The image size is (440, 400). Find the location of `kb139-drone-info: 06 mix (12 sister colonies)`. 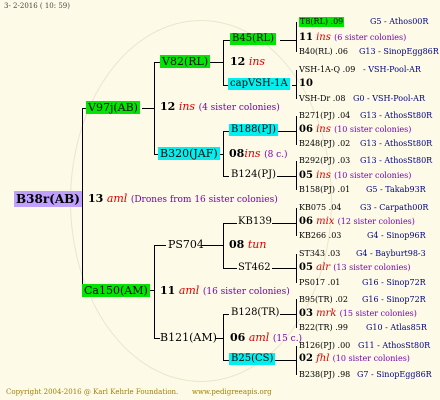

kb139-drone-info: 06 mix (12 sister colonies) is located at coordinates (357, 222).